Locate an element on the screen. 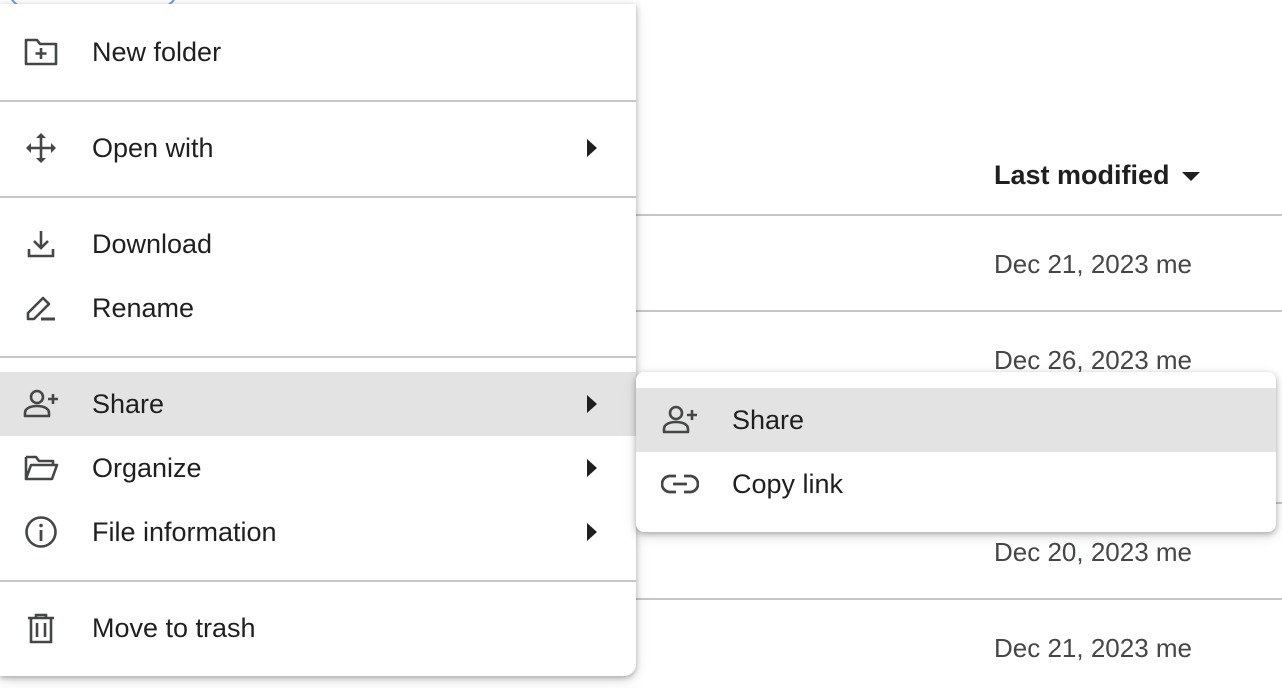  menu-item-label: Rename is located at coordinates (143, 308).